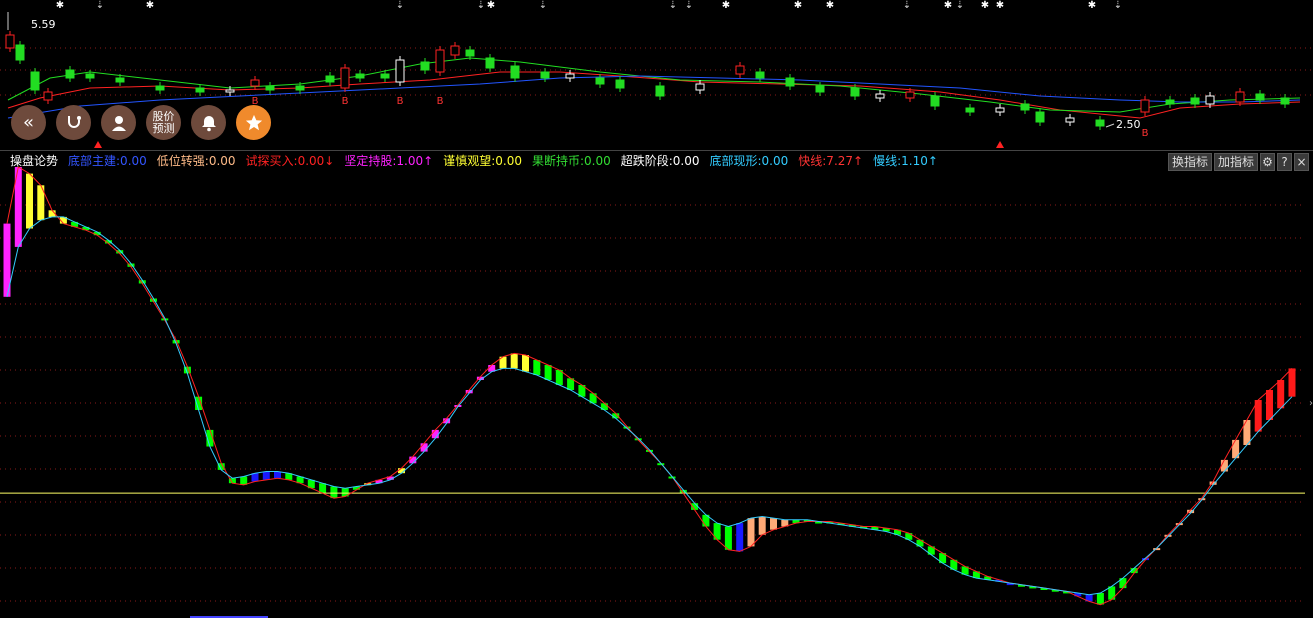 The height and width of the screenshot is (618, 1313). I want to click on collapse-button: «, so click(28, 122).